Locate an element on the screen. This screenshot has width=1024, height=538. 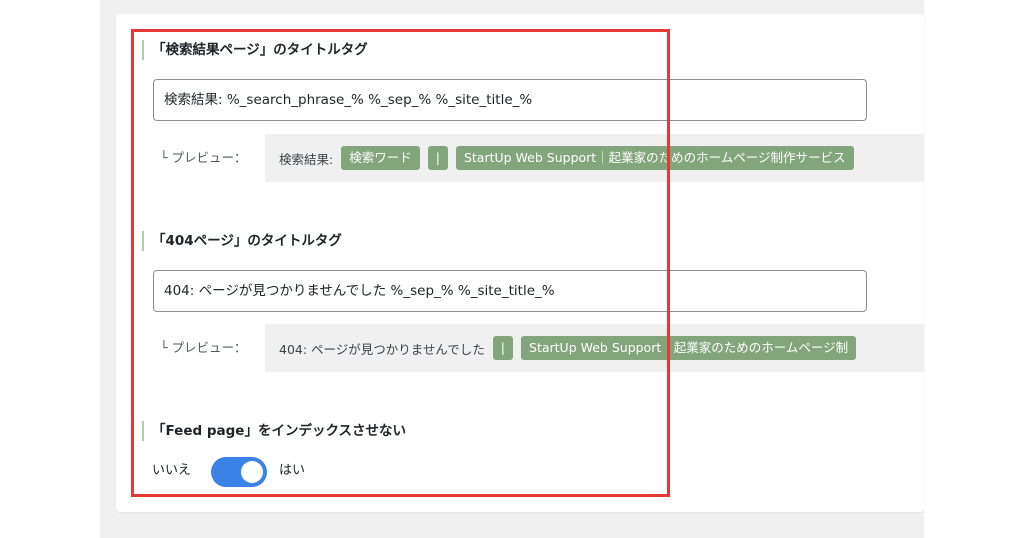
search-preview-text: 検索結果: is located at coordinates (306, 159).